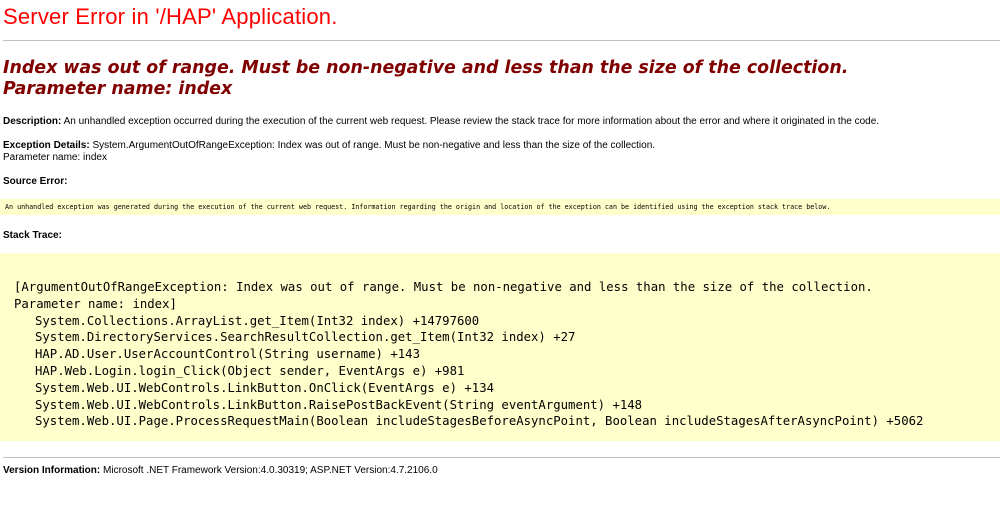 Image resolution: width=1000 pixels, height=507 pixels. Describe the element at coordinates (32, 121) in the screenshot. I see `description-label: Description:` at that location.